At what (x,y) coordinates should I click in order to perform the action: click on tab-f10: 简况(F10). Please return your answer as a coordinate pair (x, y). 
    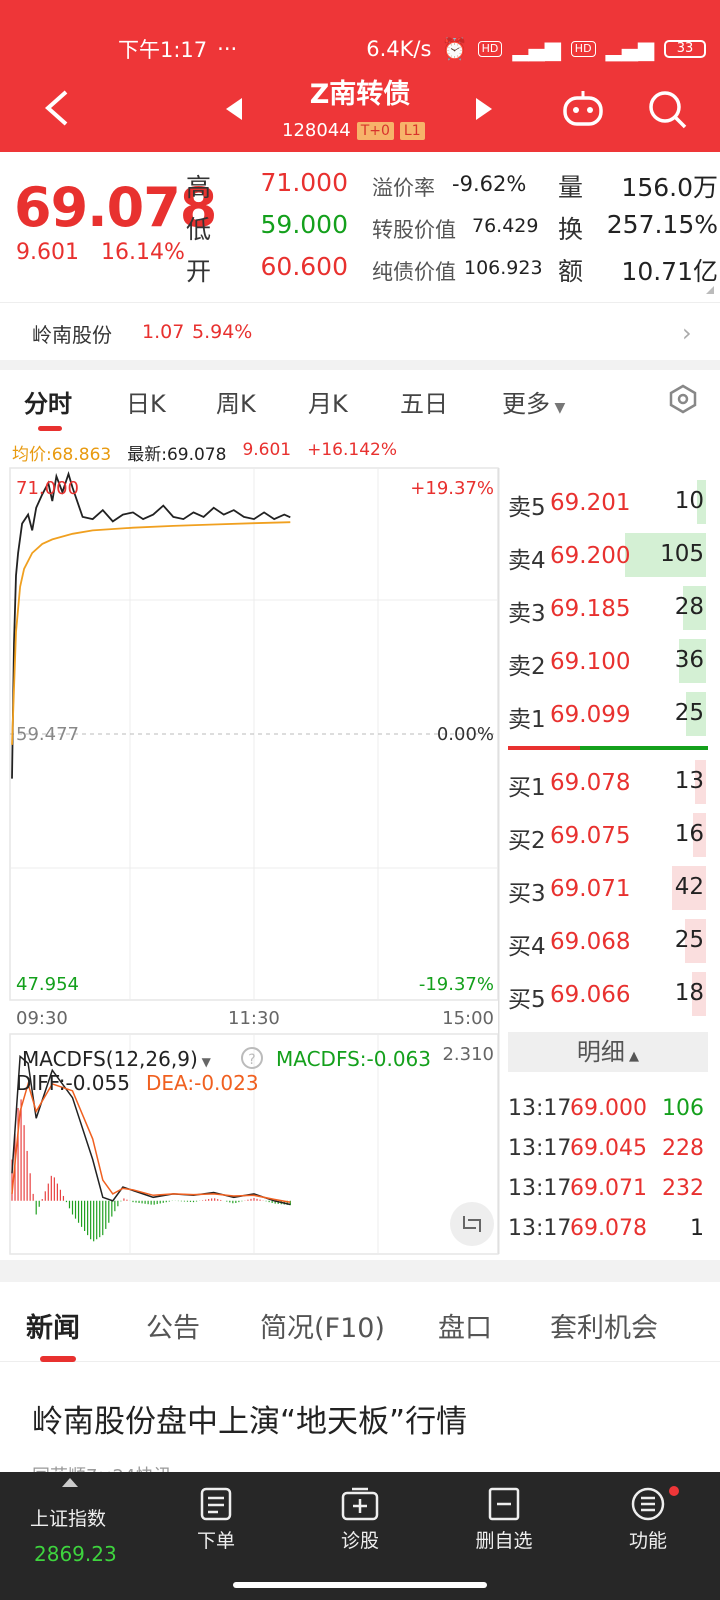
    Looking at the image, I should click on (322, 1325).